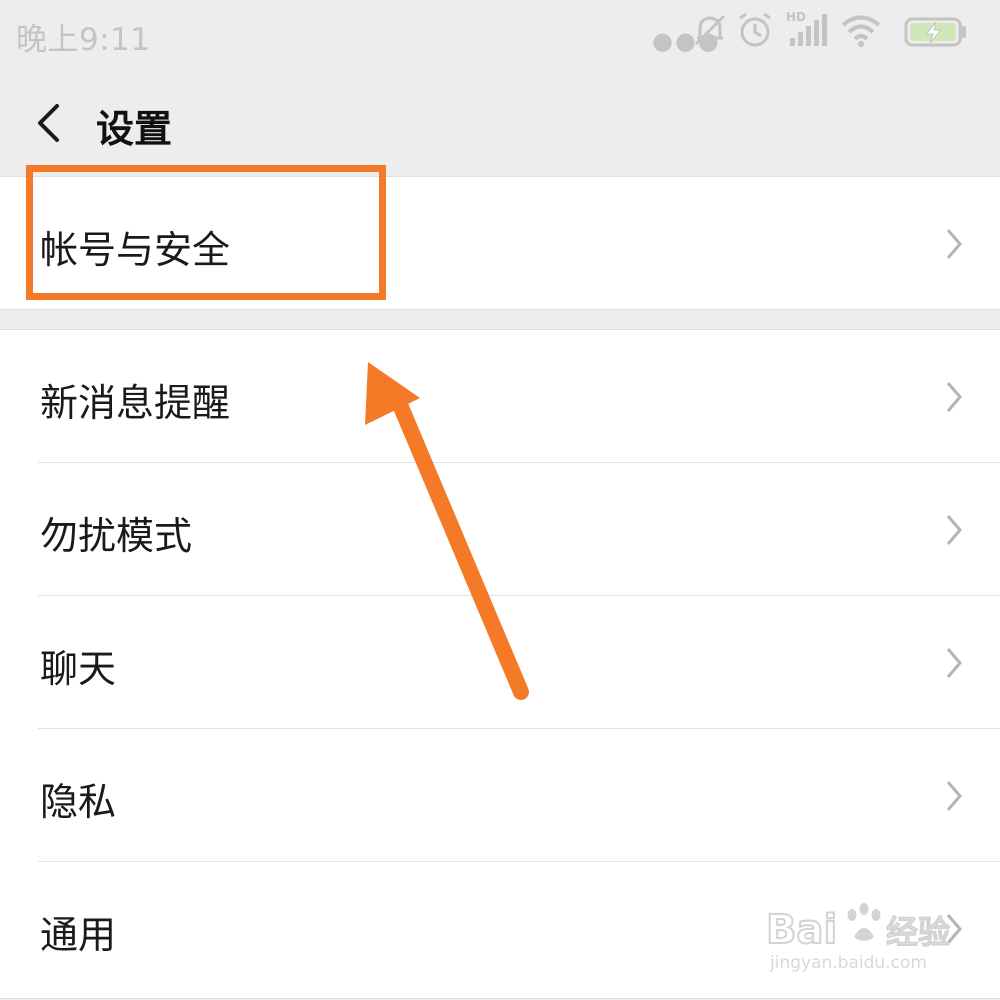  What do you see at coordinates (500, 122) in the screenshot?
I see `header: 设置` at bounding box center [500, 122].